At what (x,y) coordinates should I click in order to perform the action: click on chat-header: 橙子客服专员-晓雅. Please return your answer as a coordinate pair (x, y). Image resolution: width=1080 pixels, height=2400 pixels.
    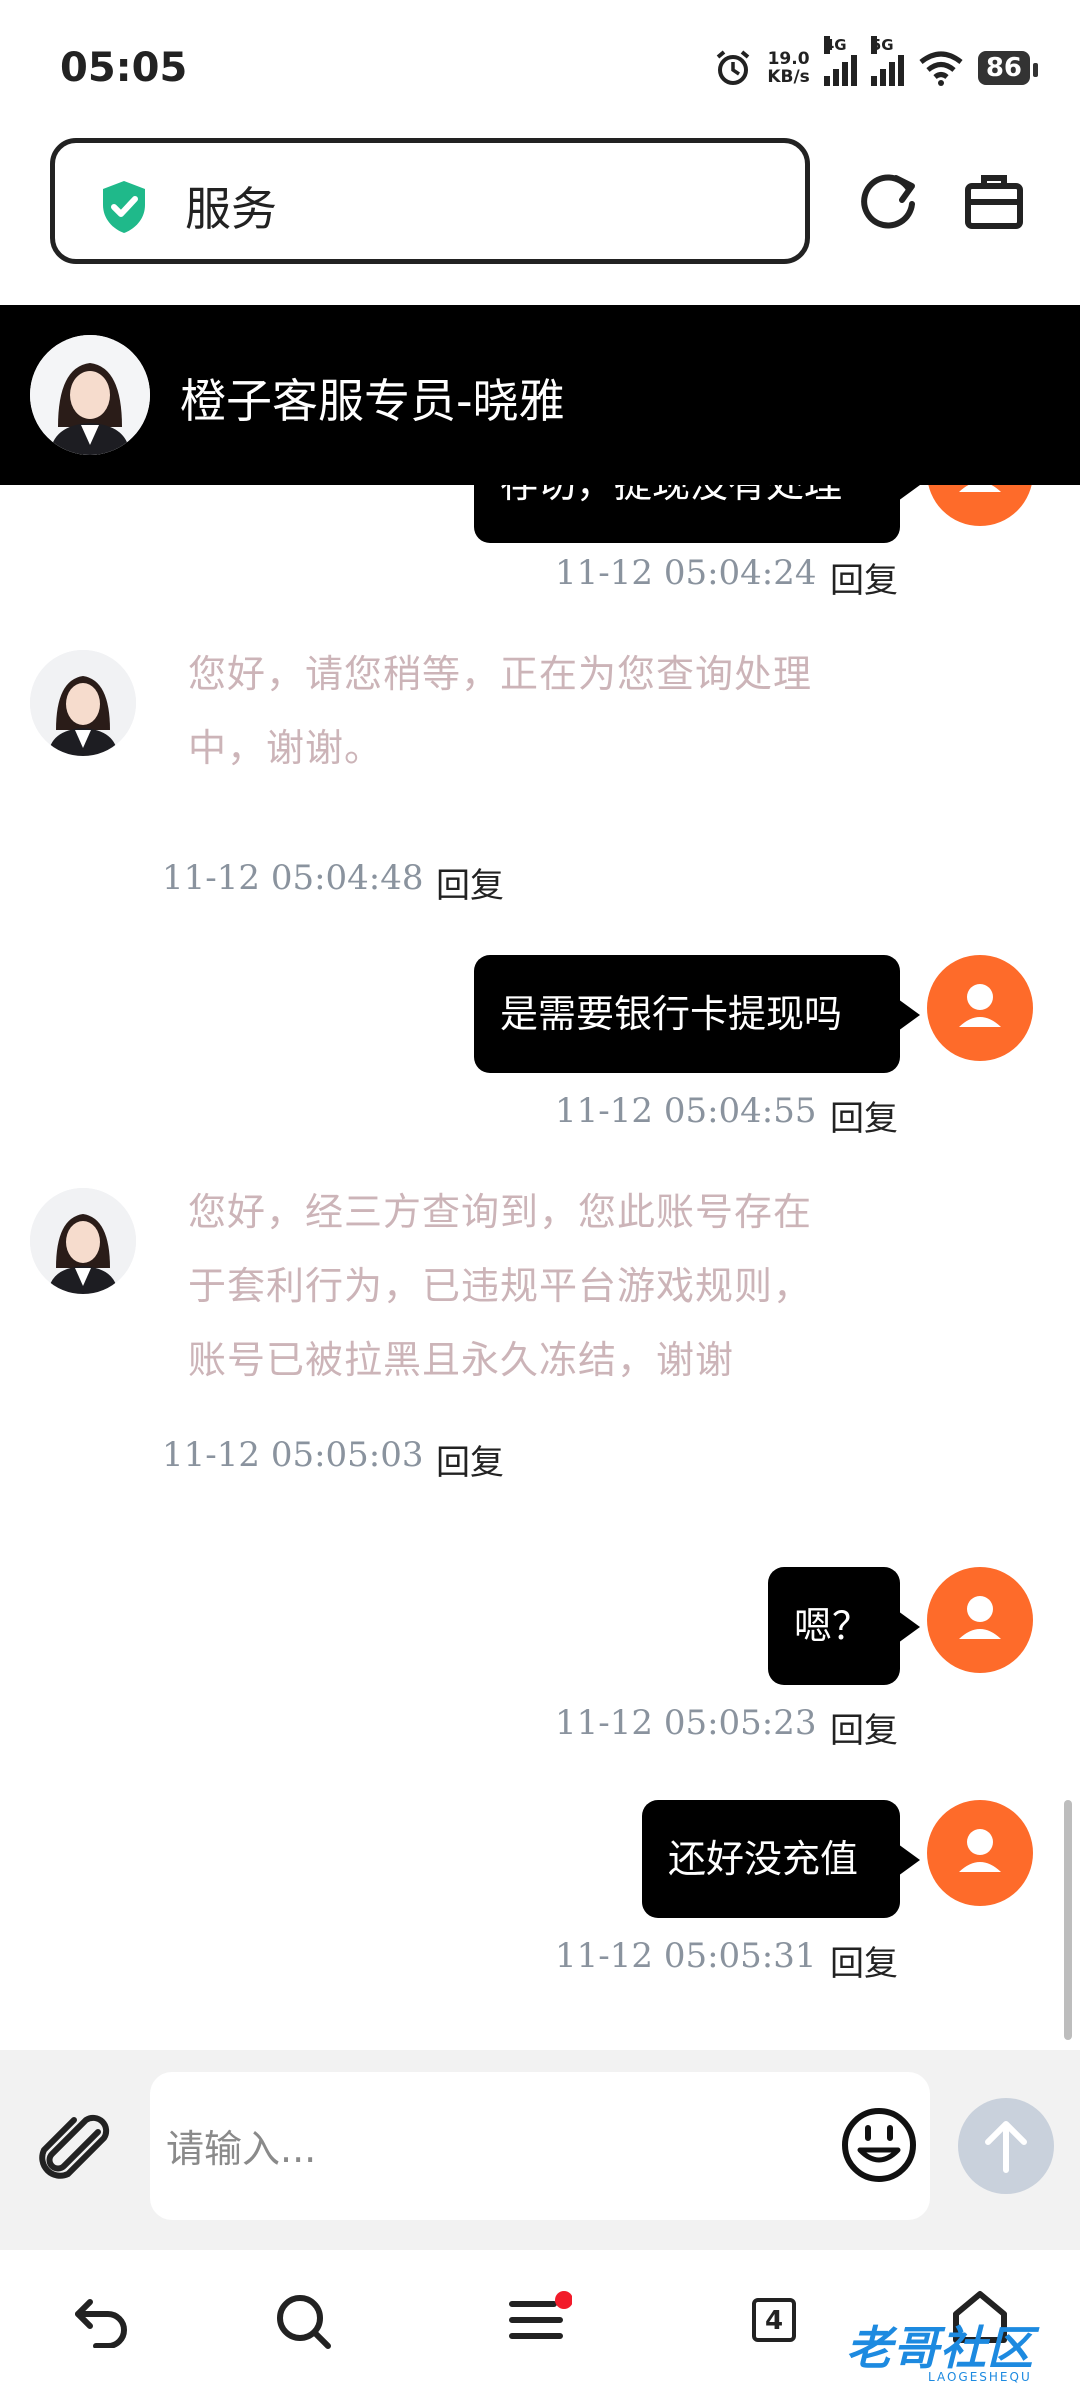
    Looking at the image, I should click on (540, 395).